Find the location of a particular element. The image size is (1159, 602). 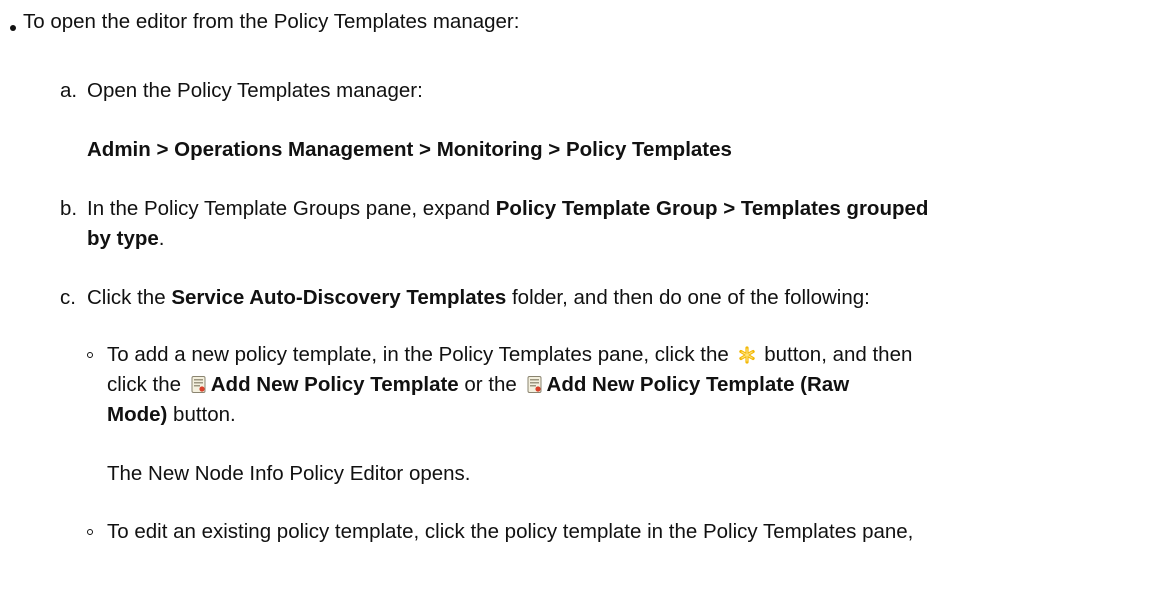

step-a-marker-text: a. is located at coordinates (69, 90).